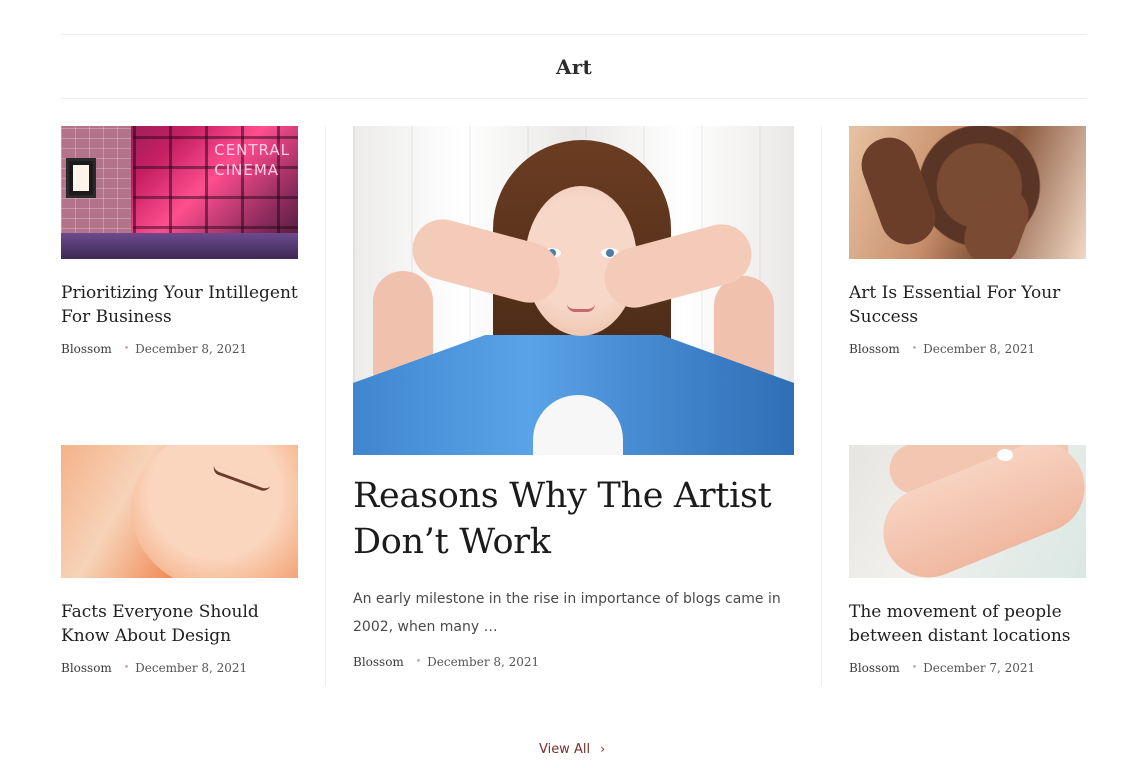  I want to click on featured-post-title: Reasons Why The Artist Don’t Work, so click(573, 519).